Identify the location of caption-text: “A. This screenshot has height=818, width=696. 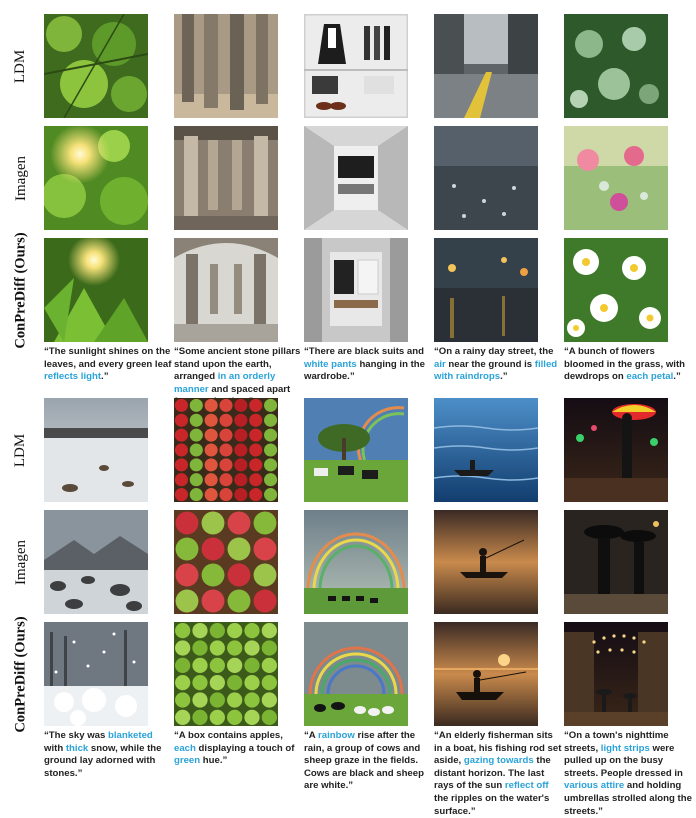
(311, 735).